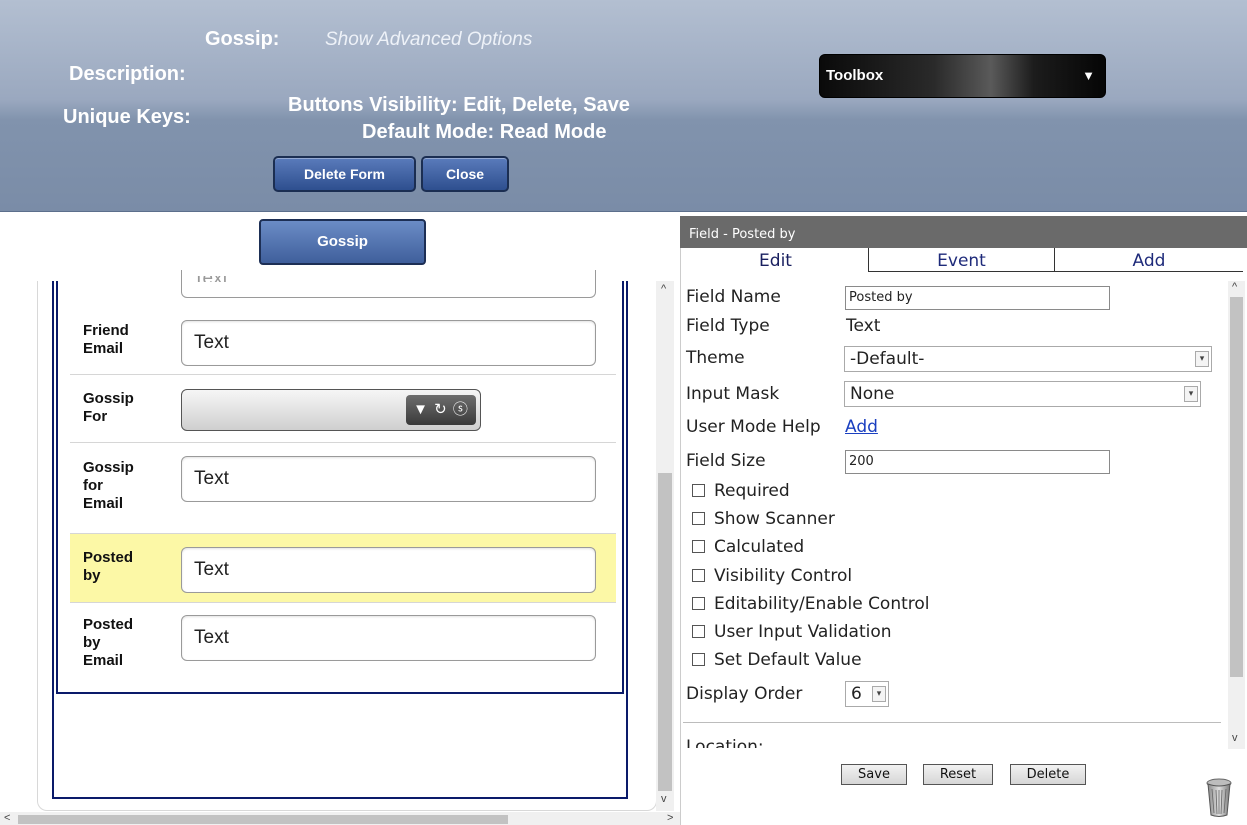 The image size is (1247, 825). I want to click on editability-control-checkbox: Editability/Enable Control, so click(811, 604).